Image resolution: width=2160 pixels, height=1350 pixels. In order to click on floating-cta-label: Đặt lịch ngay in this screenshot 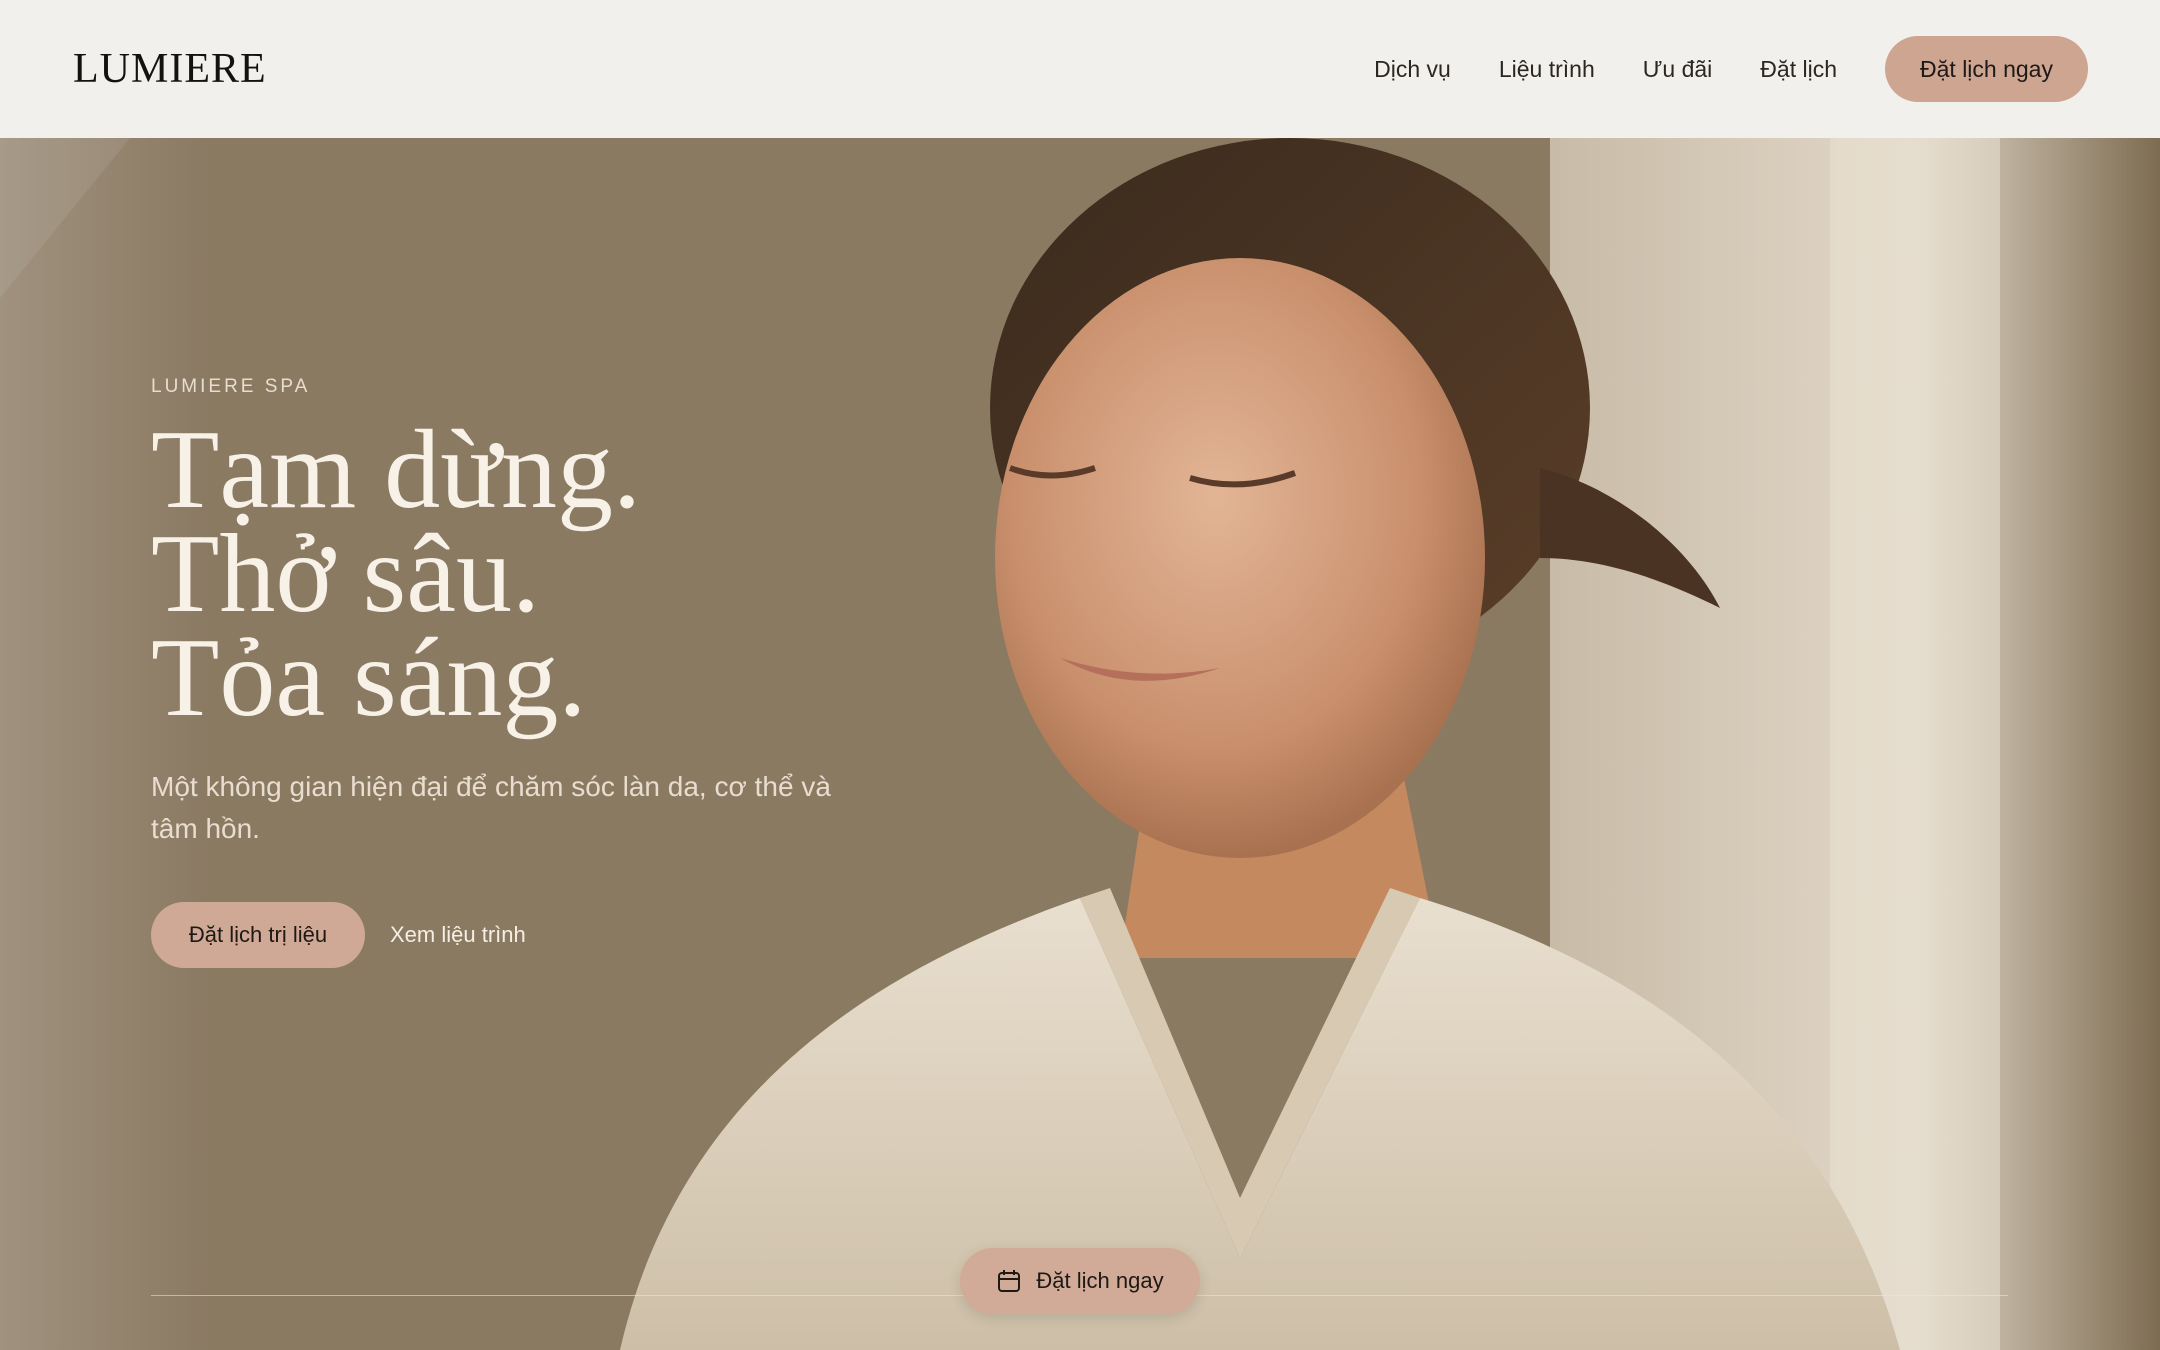, I will do `click(1100, 1280)`.